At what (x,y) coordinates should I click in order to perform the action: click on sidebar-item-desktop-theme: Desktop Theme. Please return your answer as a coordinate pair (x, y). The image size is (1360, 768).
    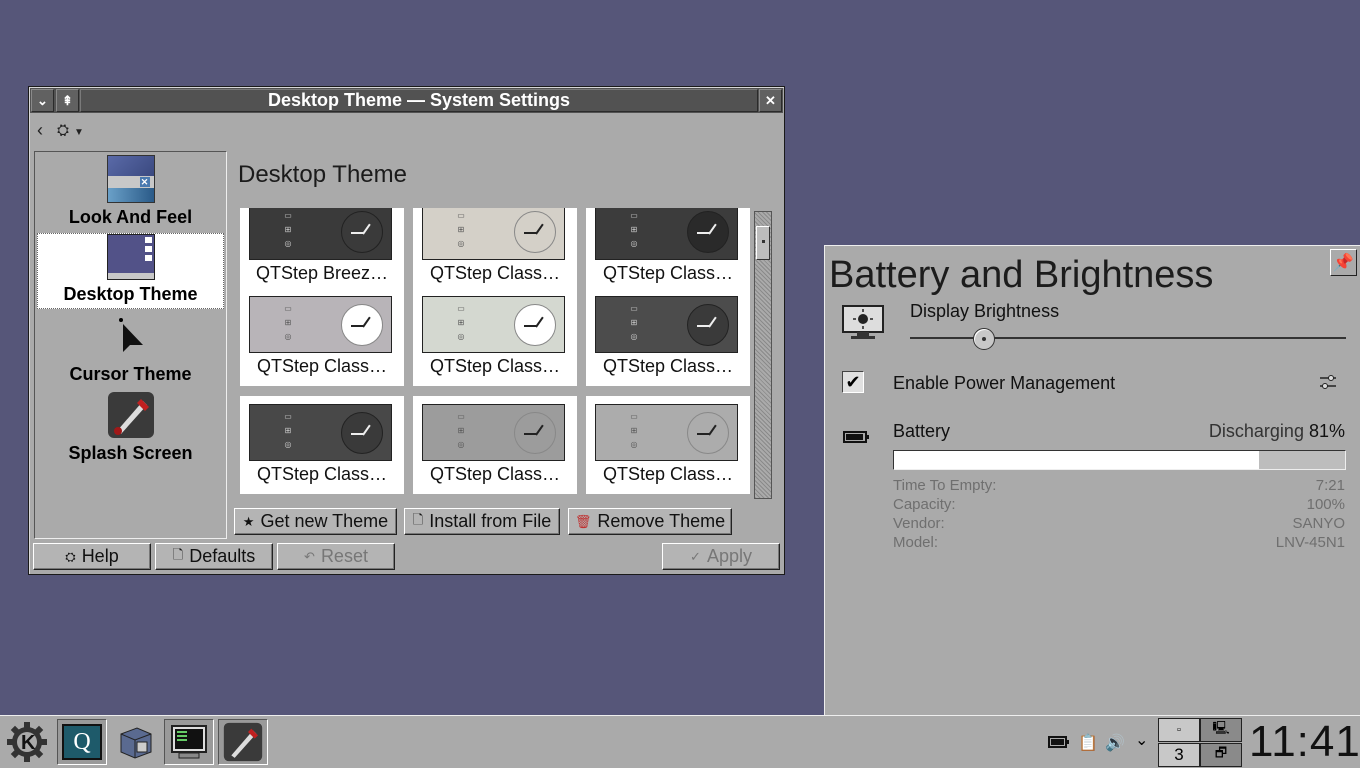
    Looking at the image, I should click on (130, 271).